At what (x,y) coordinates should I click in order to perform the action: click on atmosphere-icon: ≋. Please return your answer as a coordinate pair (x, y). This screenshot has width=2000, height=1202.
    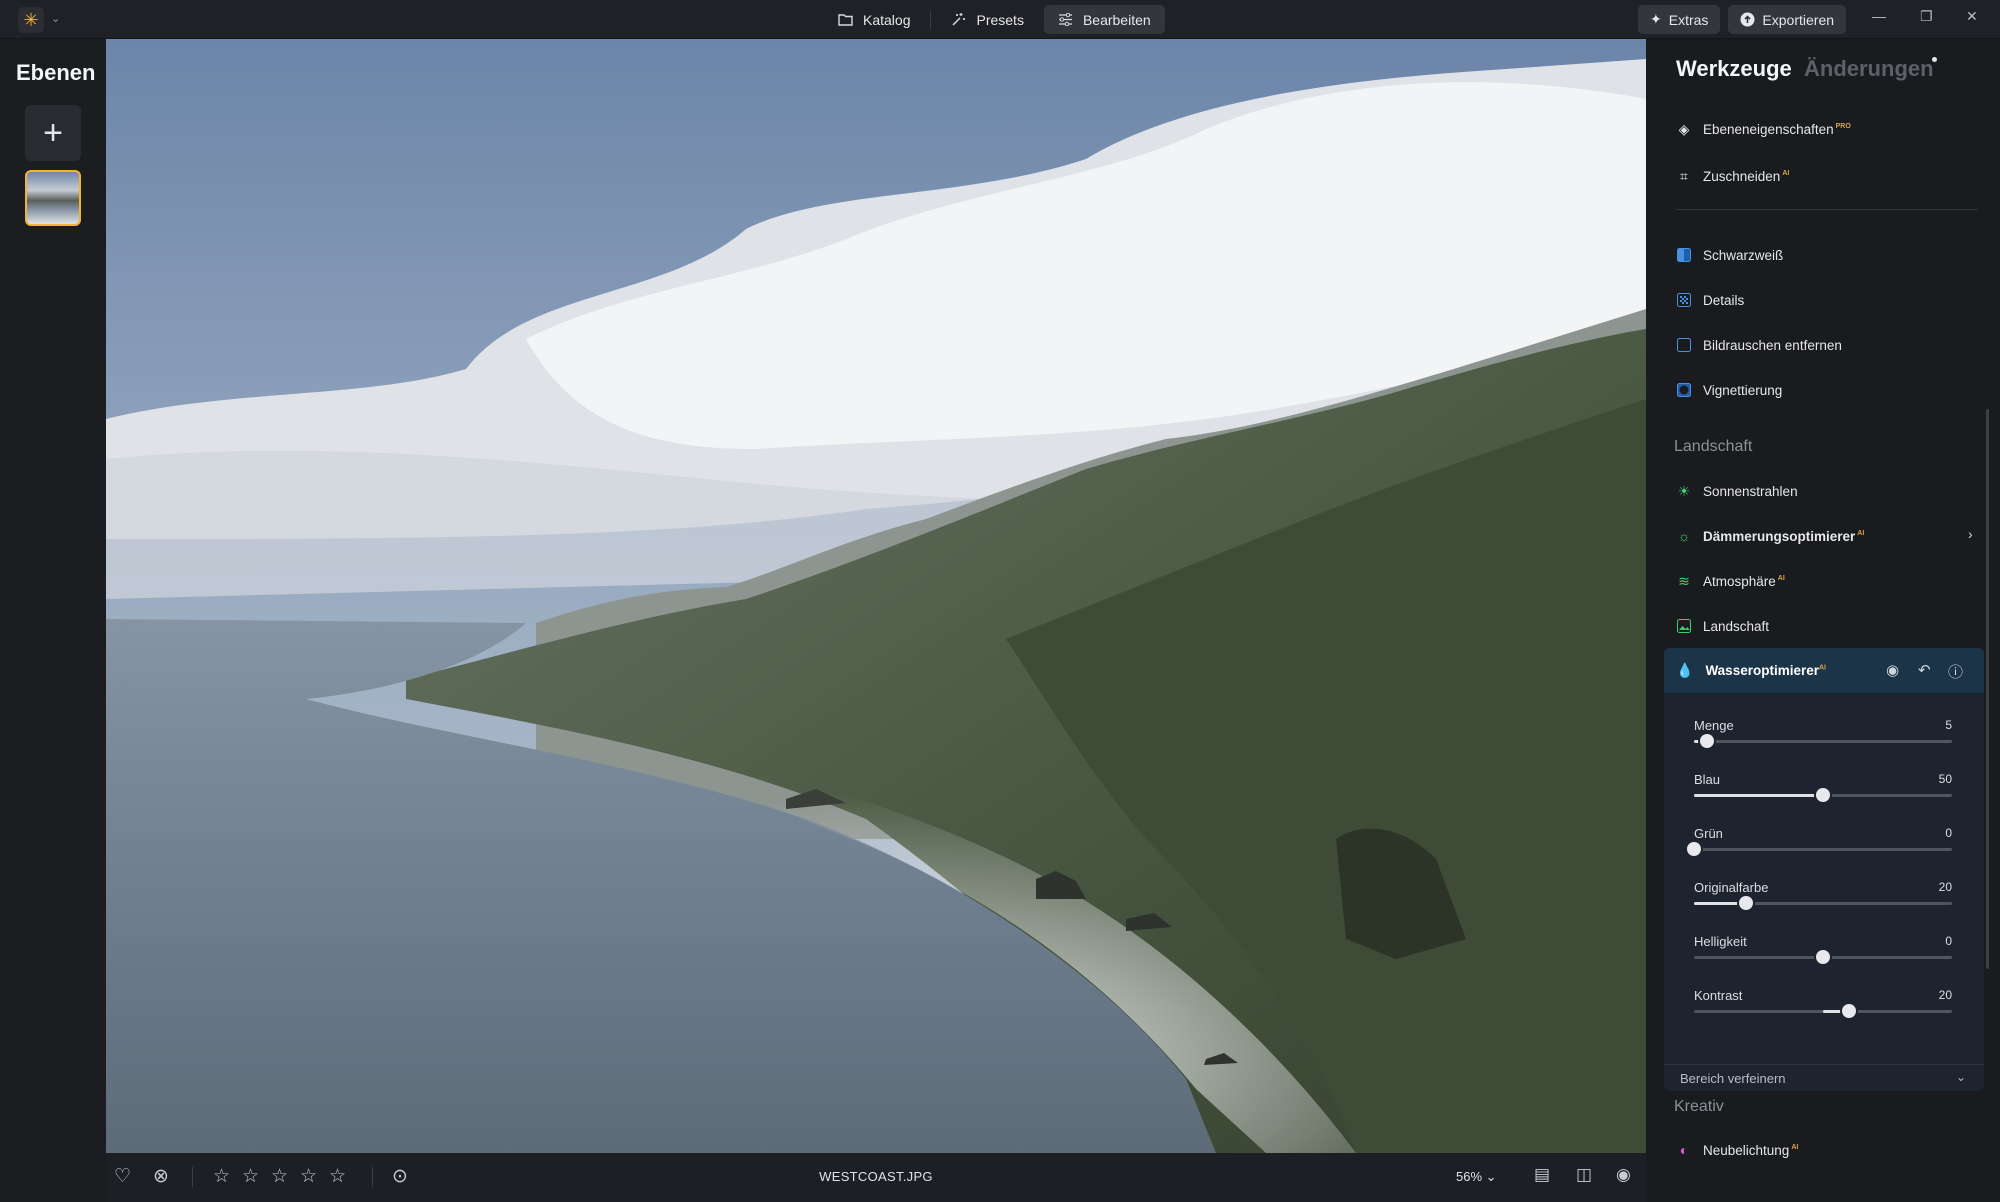
    Looking at the image, I should click on (1684, 580).